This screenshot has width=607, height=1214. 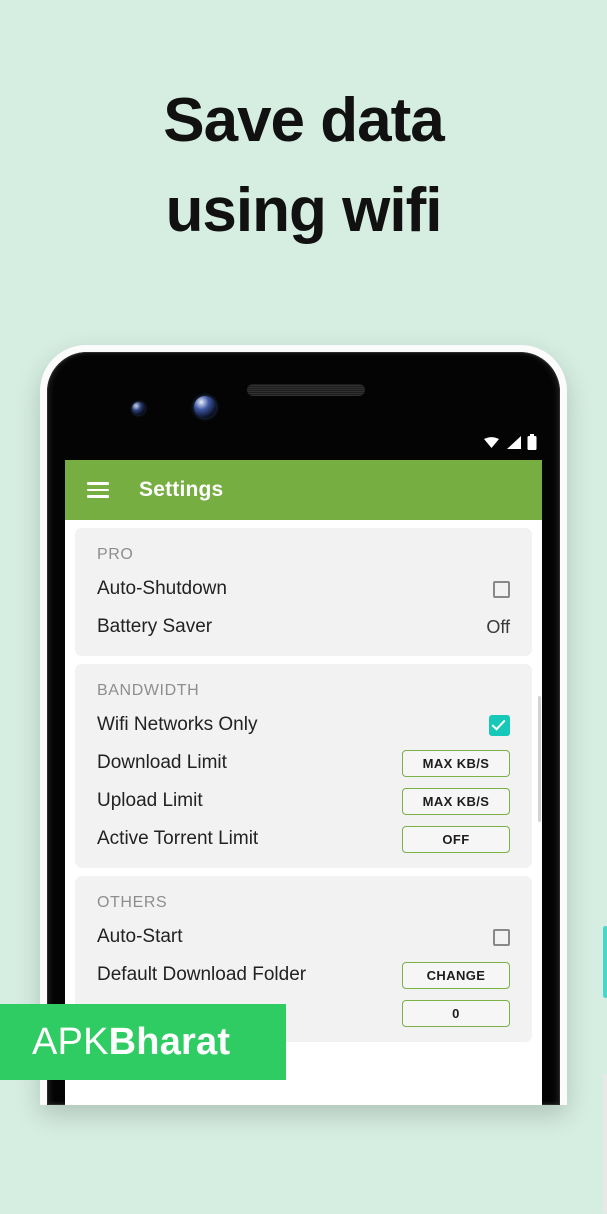 What do you see at coordinates (140, 936) in the screenshot?
I see `settings-row-label: Auto-Start` at bounding box center [140, 936].